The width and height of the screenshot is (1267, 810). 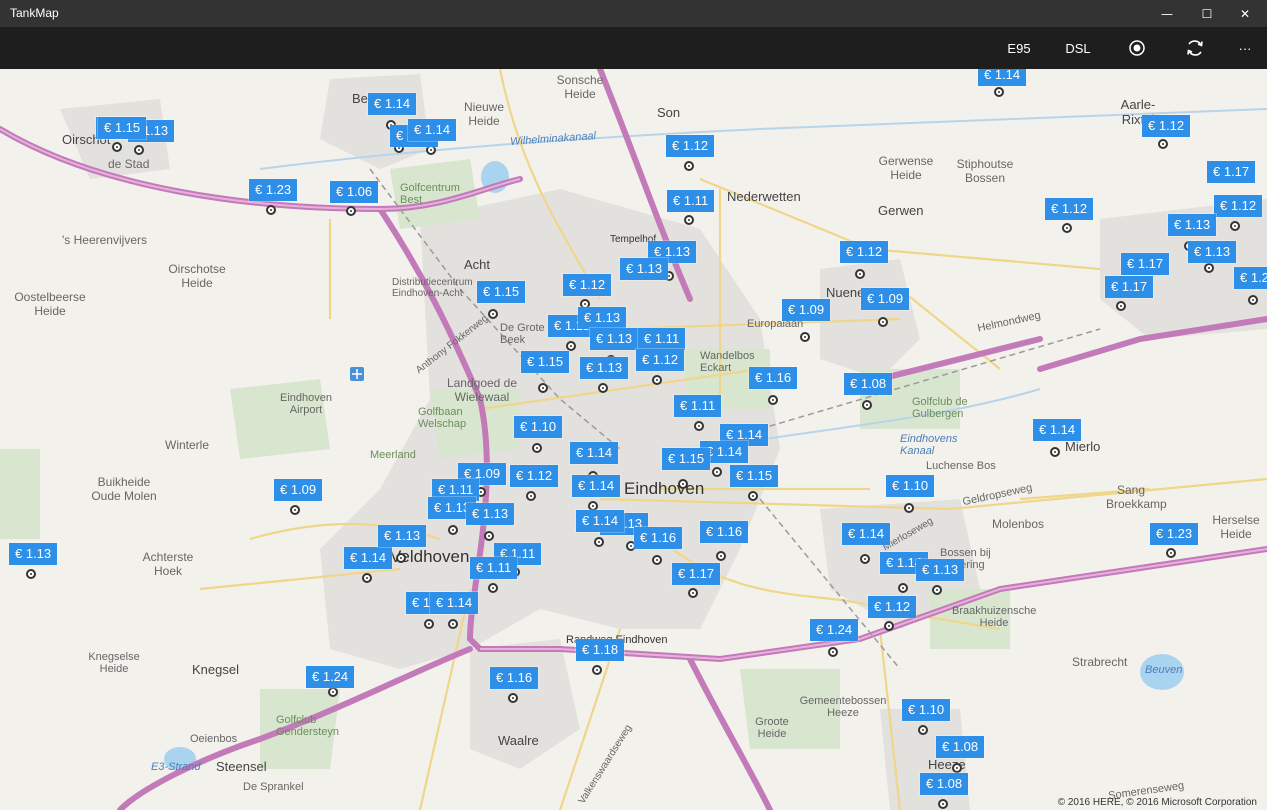 What do you see at coordinates (1245, 13) in the screenshot?
I see `close-button: ✕` at bounding box center [1245, 13].